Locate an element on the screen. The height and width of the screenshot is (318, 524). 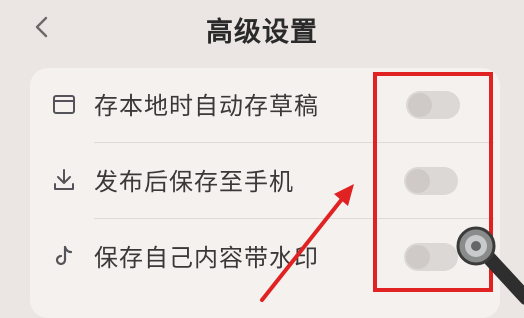
stylus-icon is located at coordinates (490, 265).